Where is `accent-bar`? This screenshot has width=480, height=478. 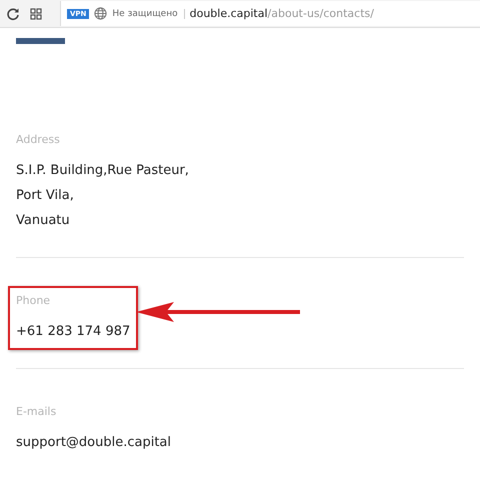
accent-bar is located at coordinates (40, 41).